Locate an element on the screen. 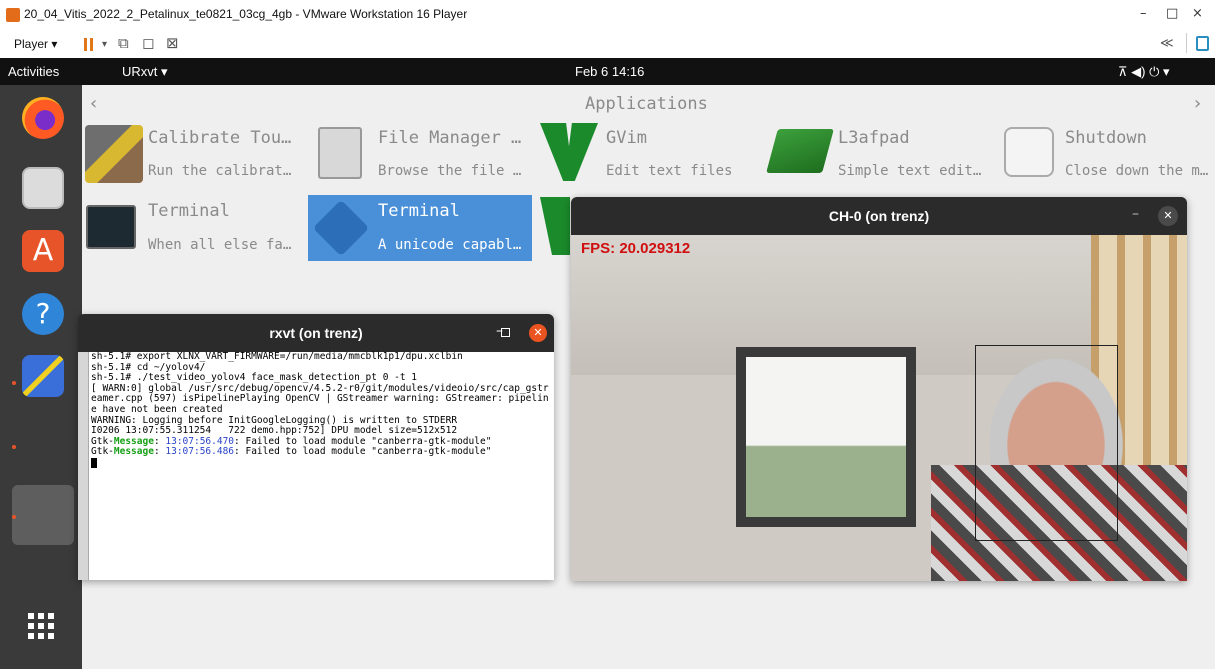  pause-dropdown-icon: ▾ is located at coordinates (104, 44).